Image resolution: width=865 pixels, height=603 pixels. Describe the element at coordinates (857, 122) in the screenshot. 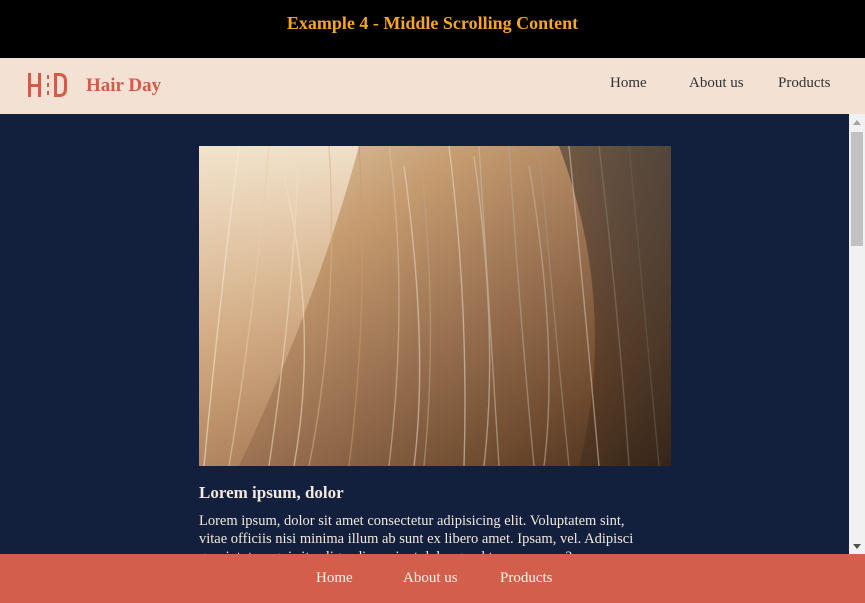

I see `chevron-up-icon` at that location.